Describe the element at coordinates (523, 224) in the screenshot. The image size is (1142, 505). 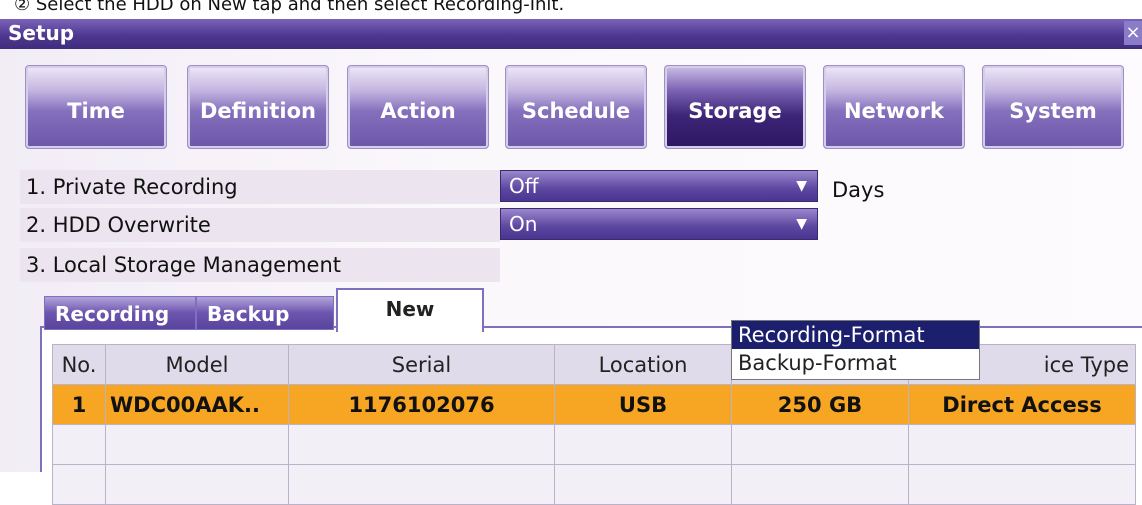
I see `hdd-overwrite-value: On` at that location.